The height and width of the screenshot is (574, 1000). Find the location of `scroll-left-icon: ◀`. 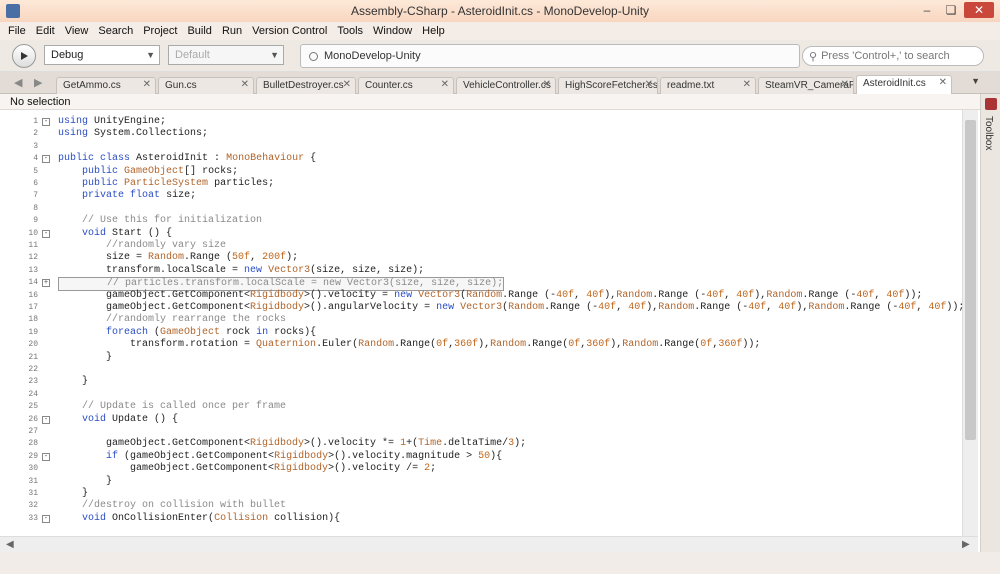

scroll-left-icon: ◀ is located at coordinates (10, 544).